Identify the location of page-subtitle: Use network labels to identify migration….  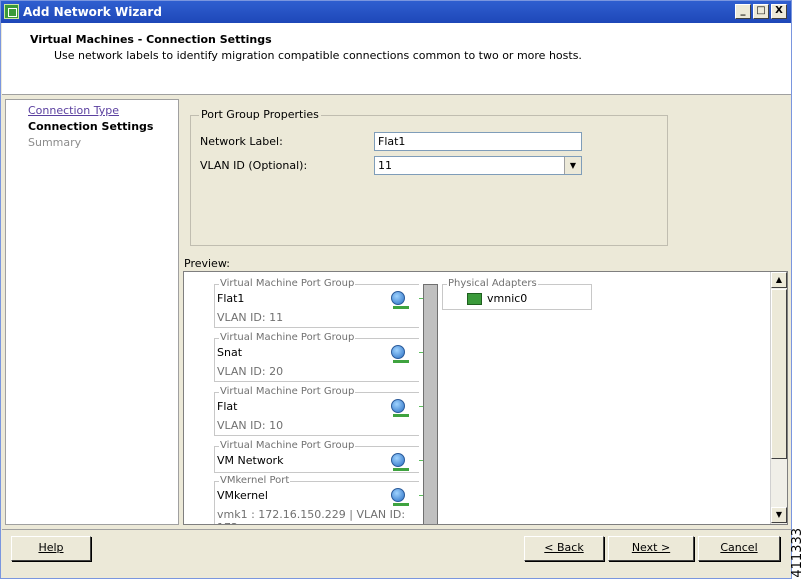
(318, 55).